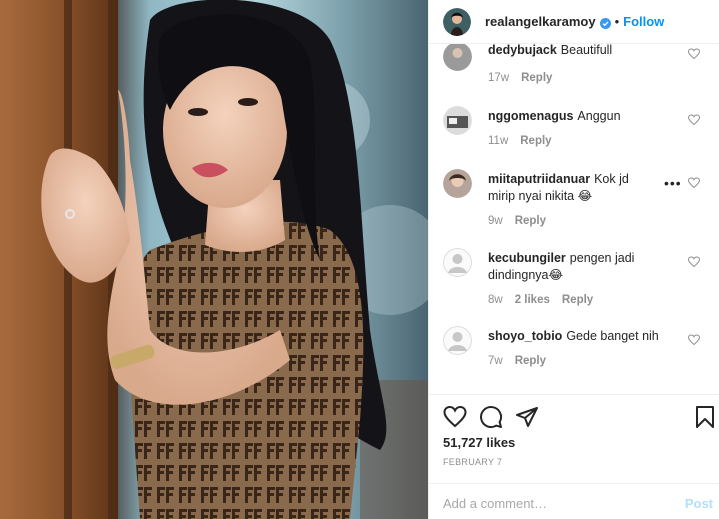 The image size is (719, 519). Describe the element at coordinates (532, 300) in the screenshot. I see `comment-likes: 2 likes` at that location.